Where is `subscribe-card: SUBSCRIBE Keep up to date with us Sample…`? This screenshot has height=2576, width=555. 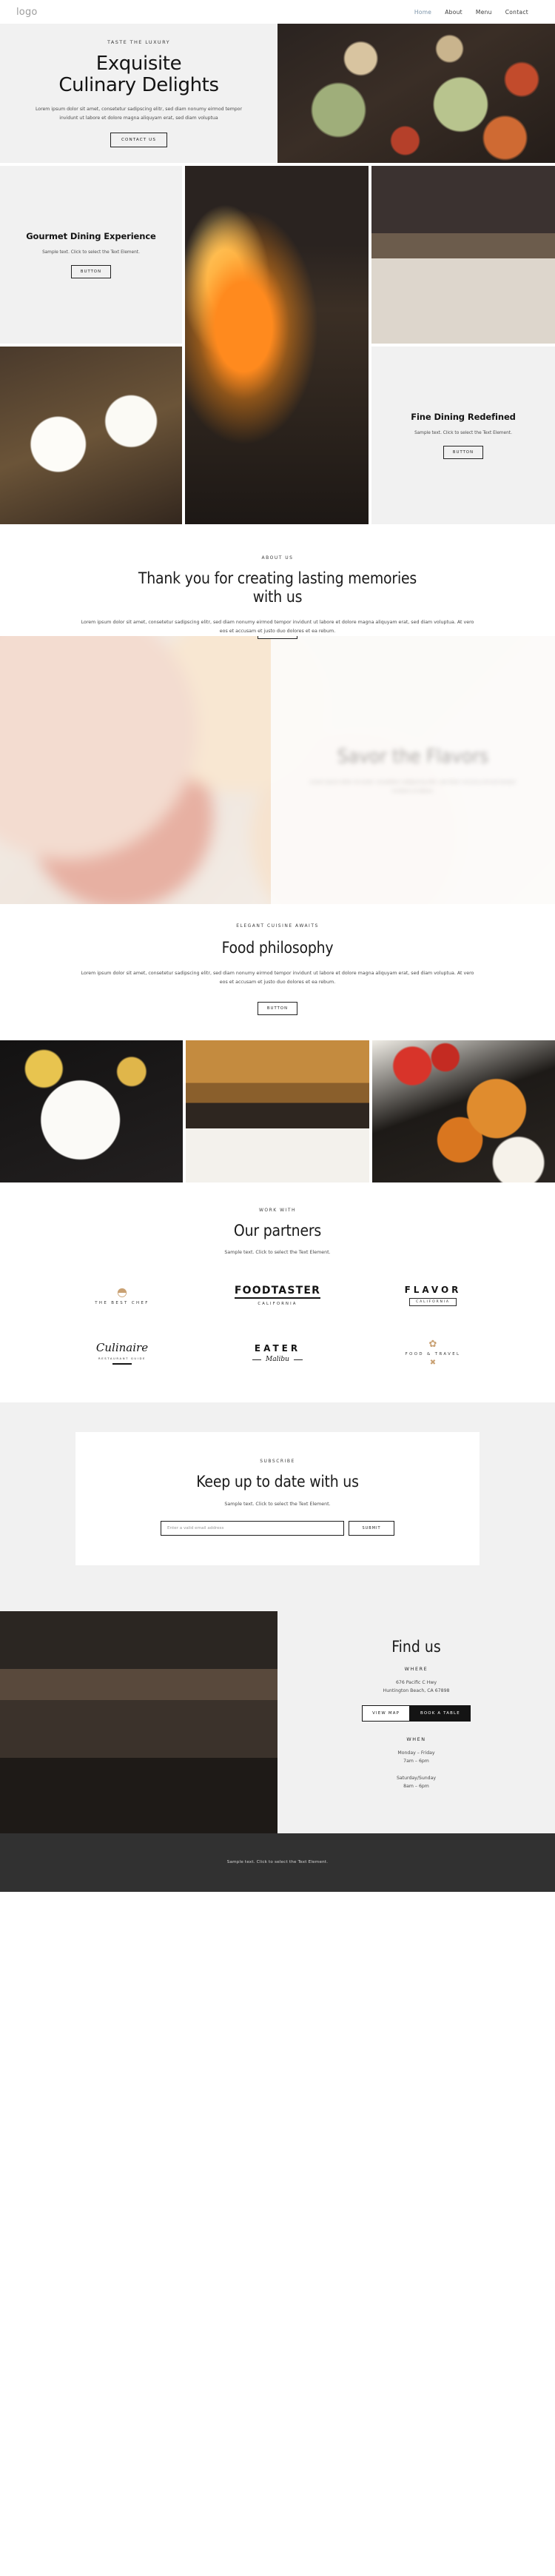
subscribe-card: SUBSCRIBE Keep up to date with us Sample… is located at coordinates (277, 1498).